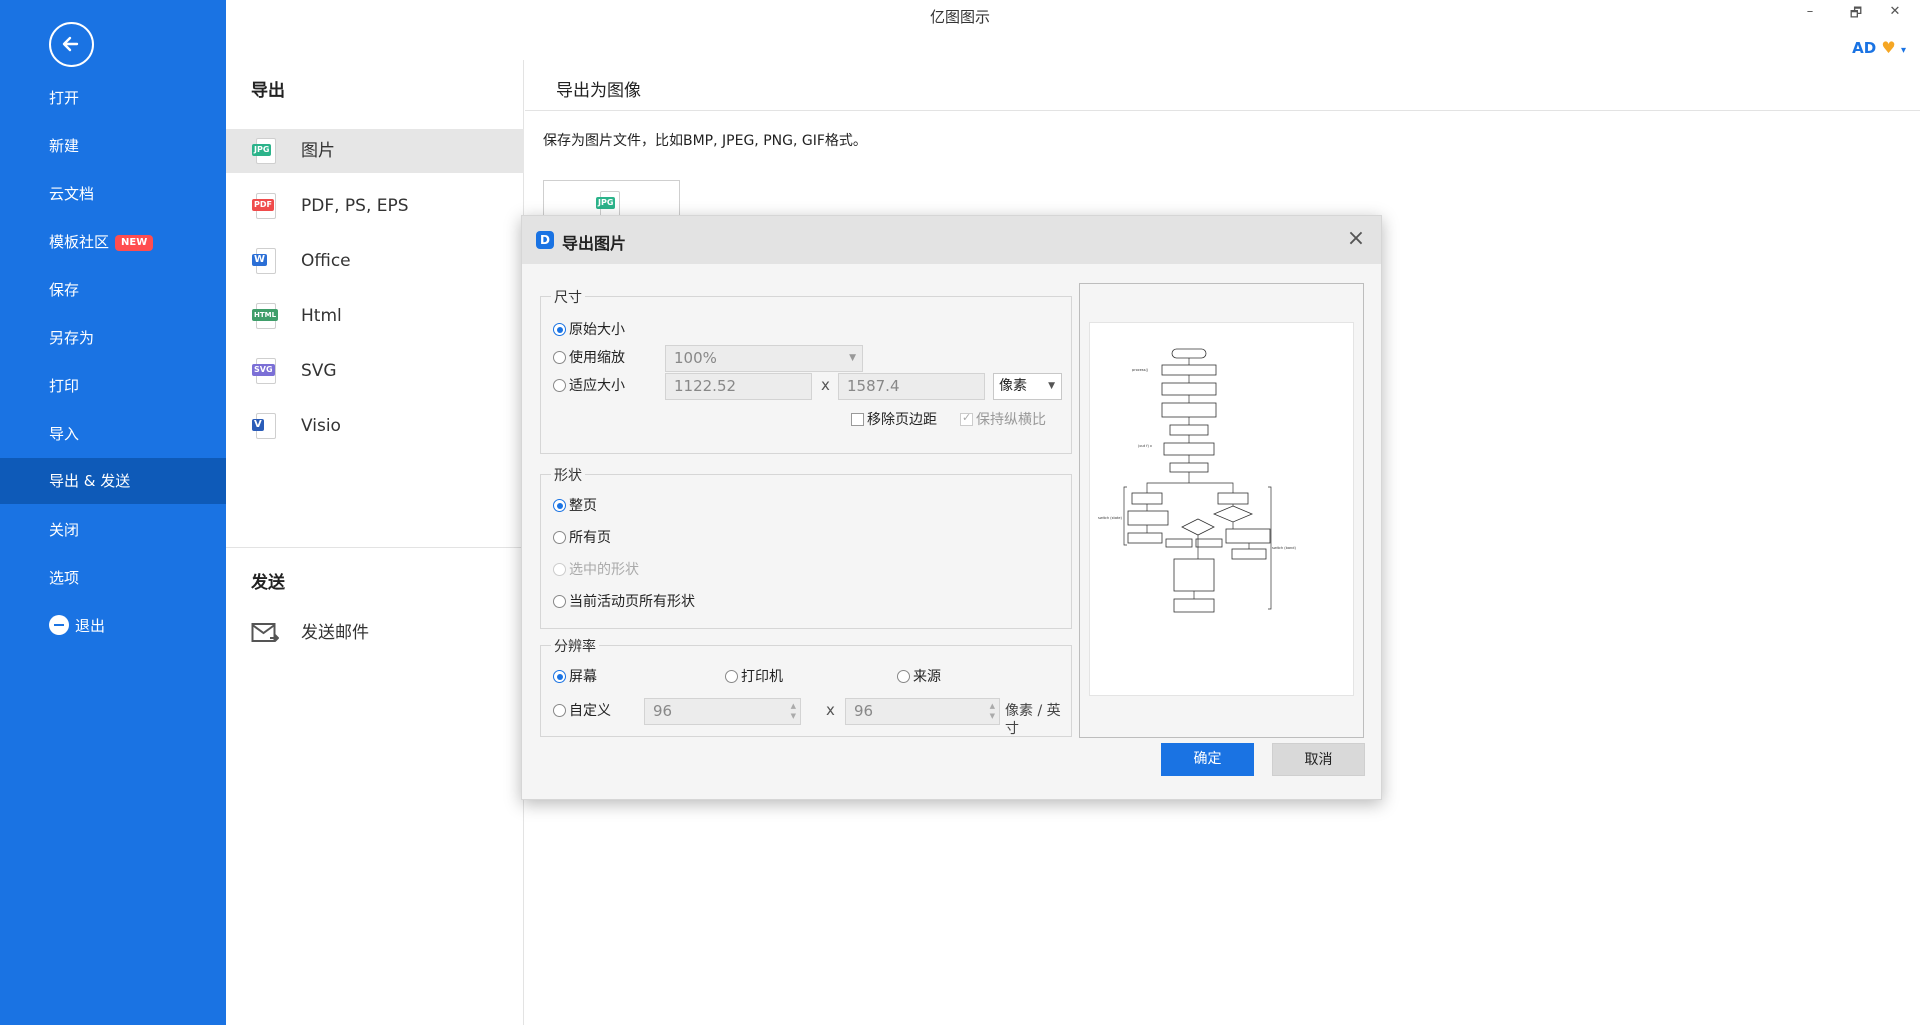 The image size is (1920, 1025). I want to click on resolution-group: 分辨率 屏幕 打印机 来源 自定义 96 ▲ ▼ x 96 ▲ ▼ 像素 / 英寸, so click(806, 686).